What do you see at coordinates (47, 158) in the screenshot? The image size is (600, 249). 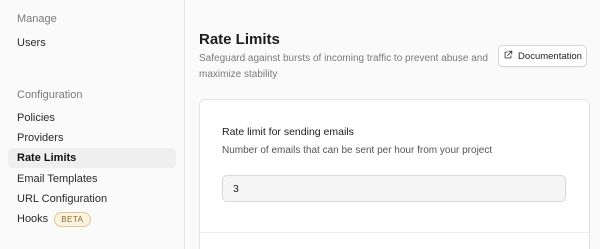 I see `sidebar-item-label: Rate Limits` at bounding box center [47, 158].